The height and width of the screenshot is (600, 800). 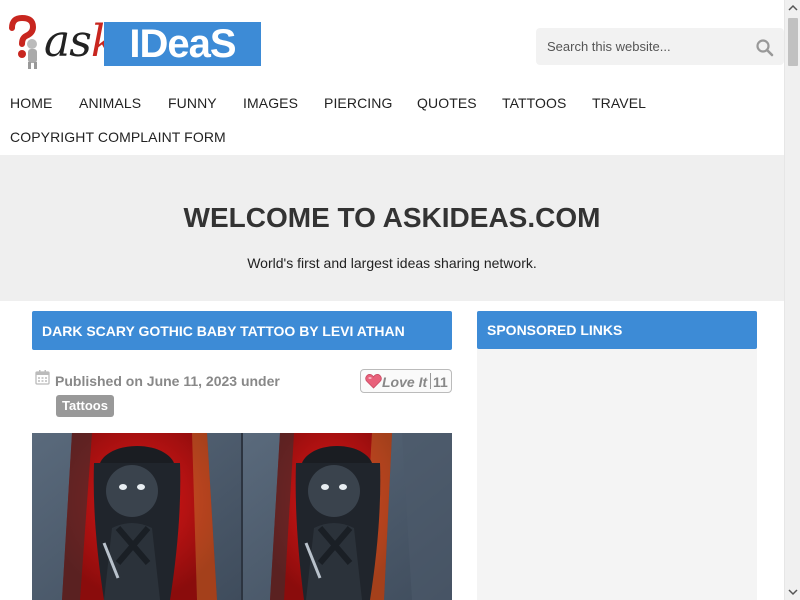 I want to click on vertical-scrollbar, so click(x=792, y=300).